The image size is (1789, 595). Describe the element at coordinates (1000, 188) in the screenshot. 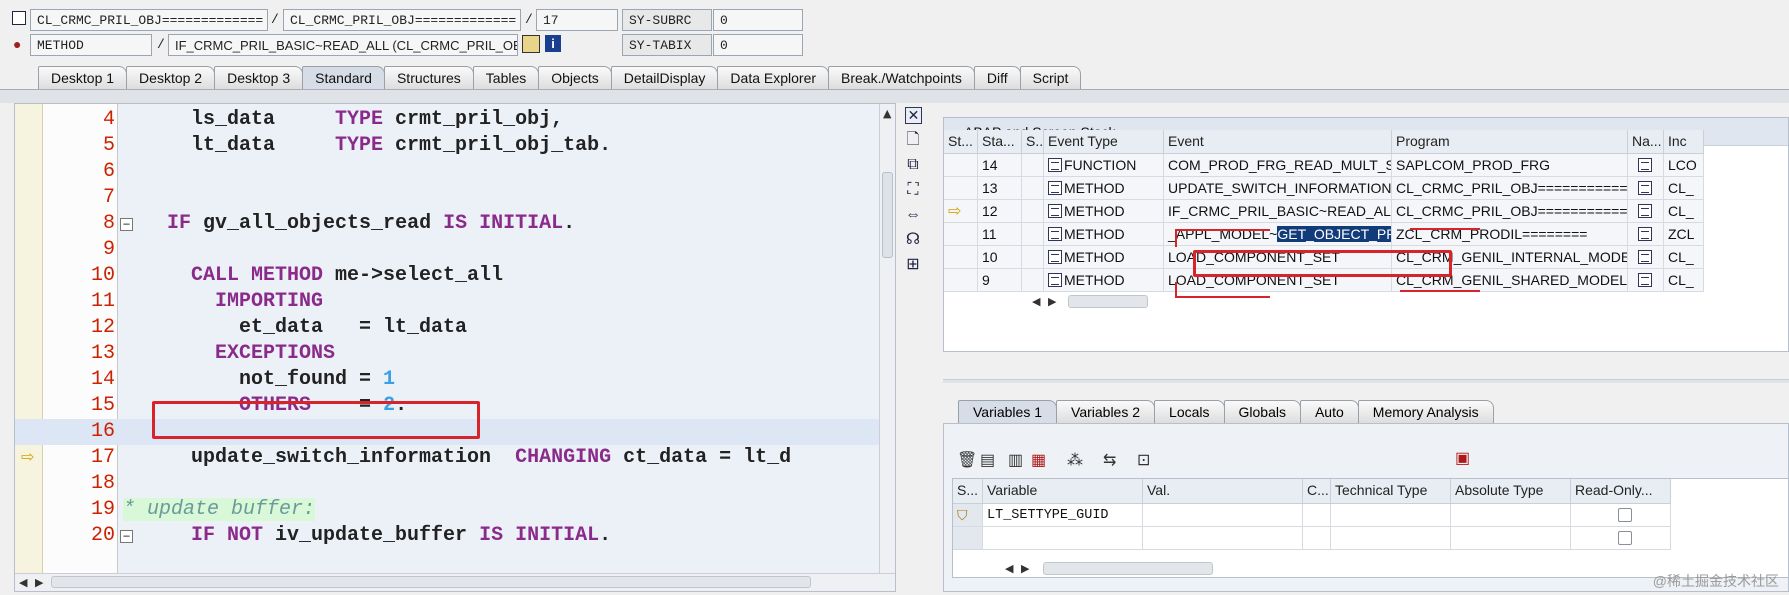

I see `stack-level: 13` at that location.